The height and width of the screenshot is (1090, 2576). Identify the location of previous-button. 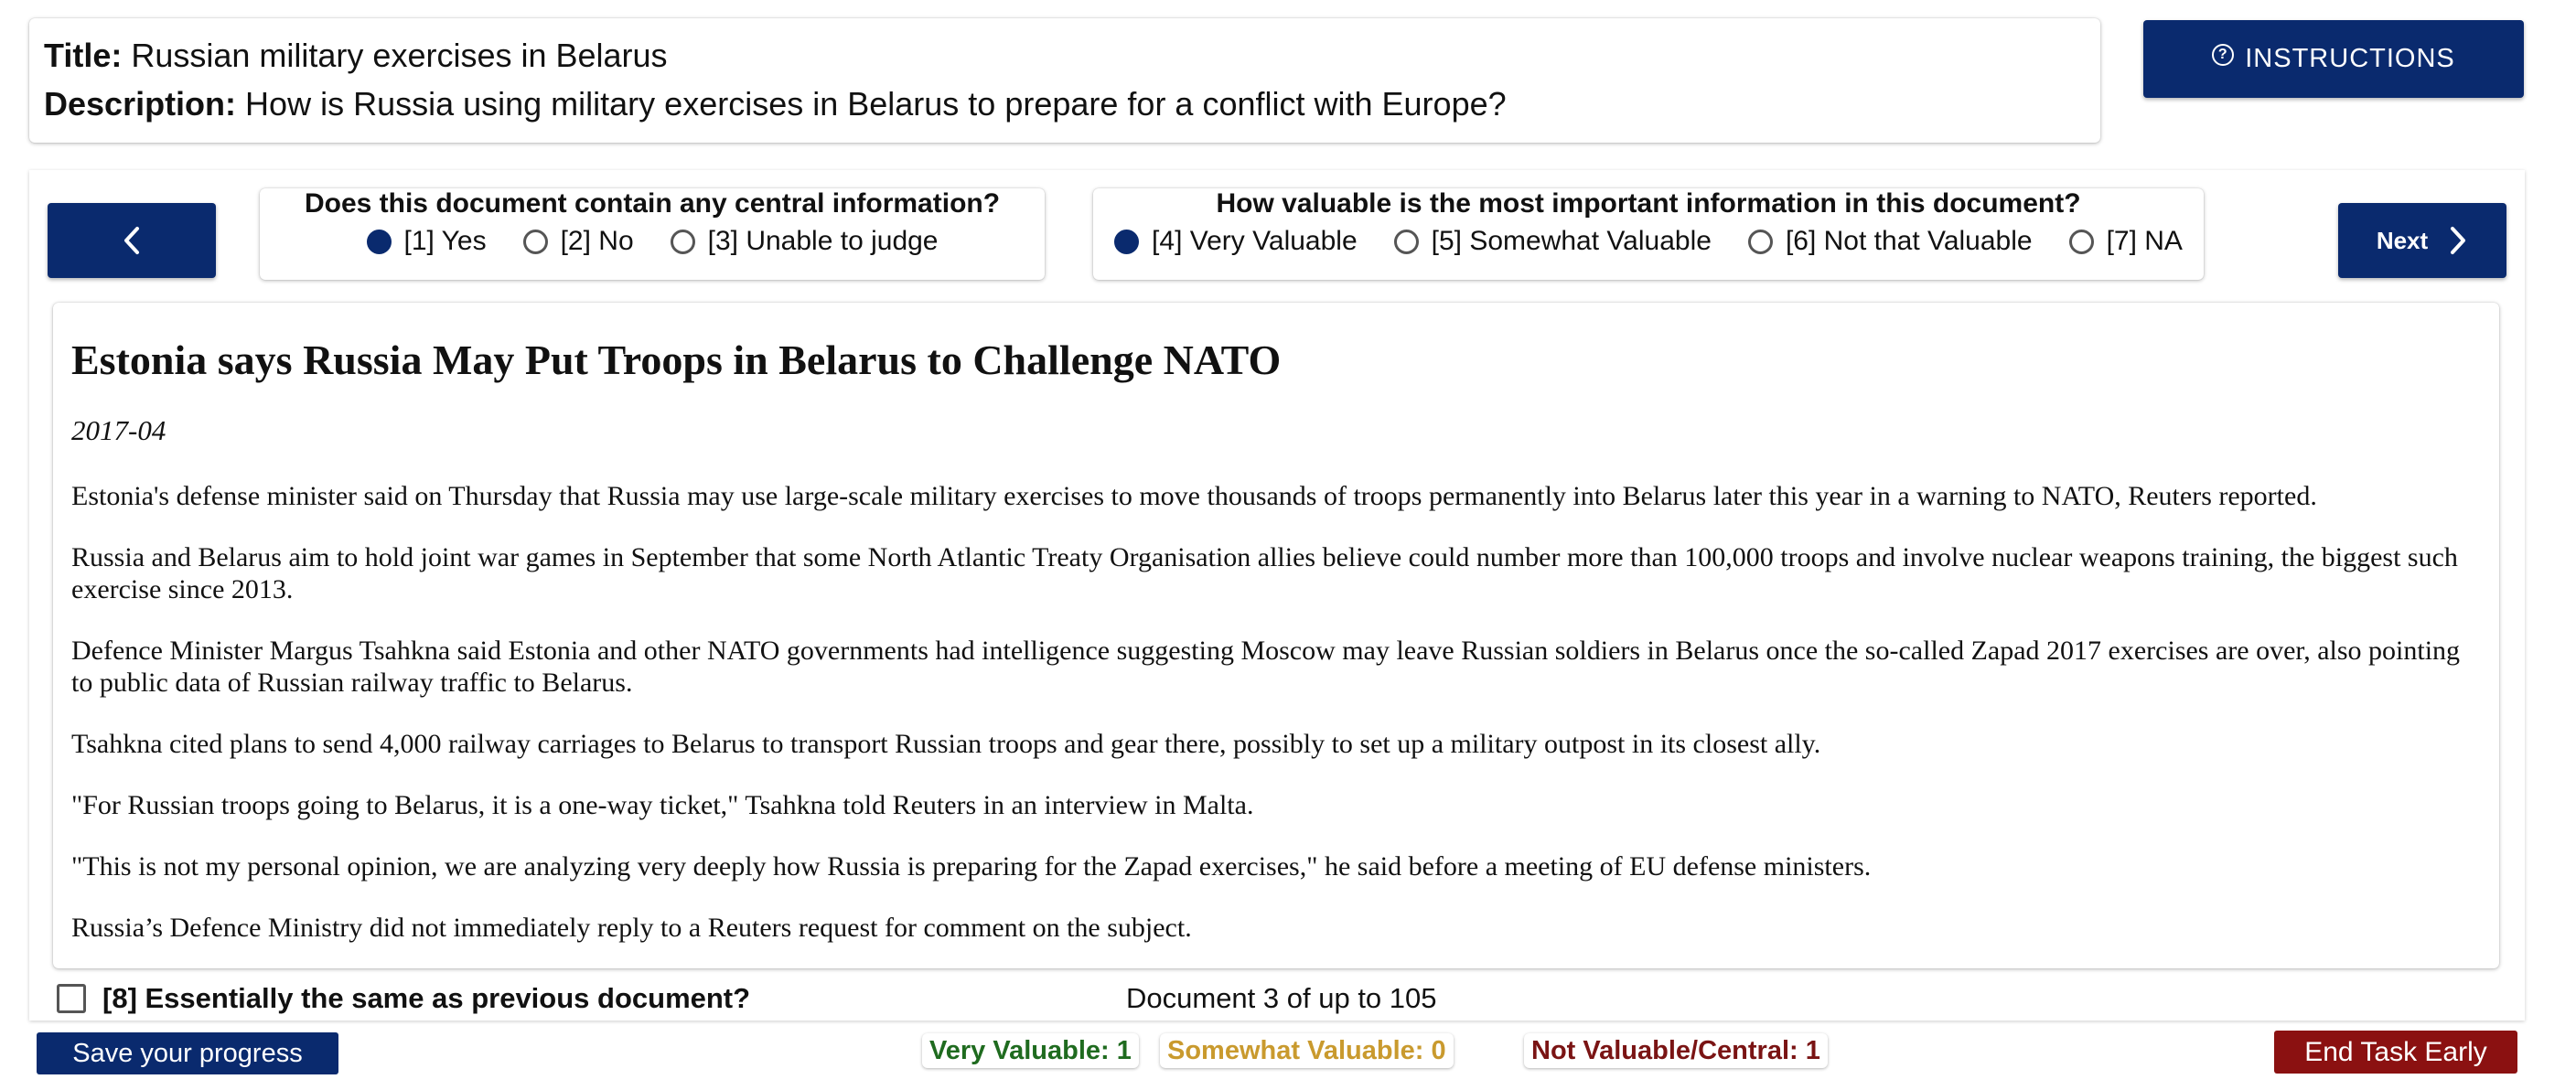
(132, 241).